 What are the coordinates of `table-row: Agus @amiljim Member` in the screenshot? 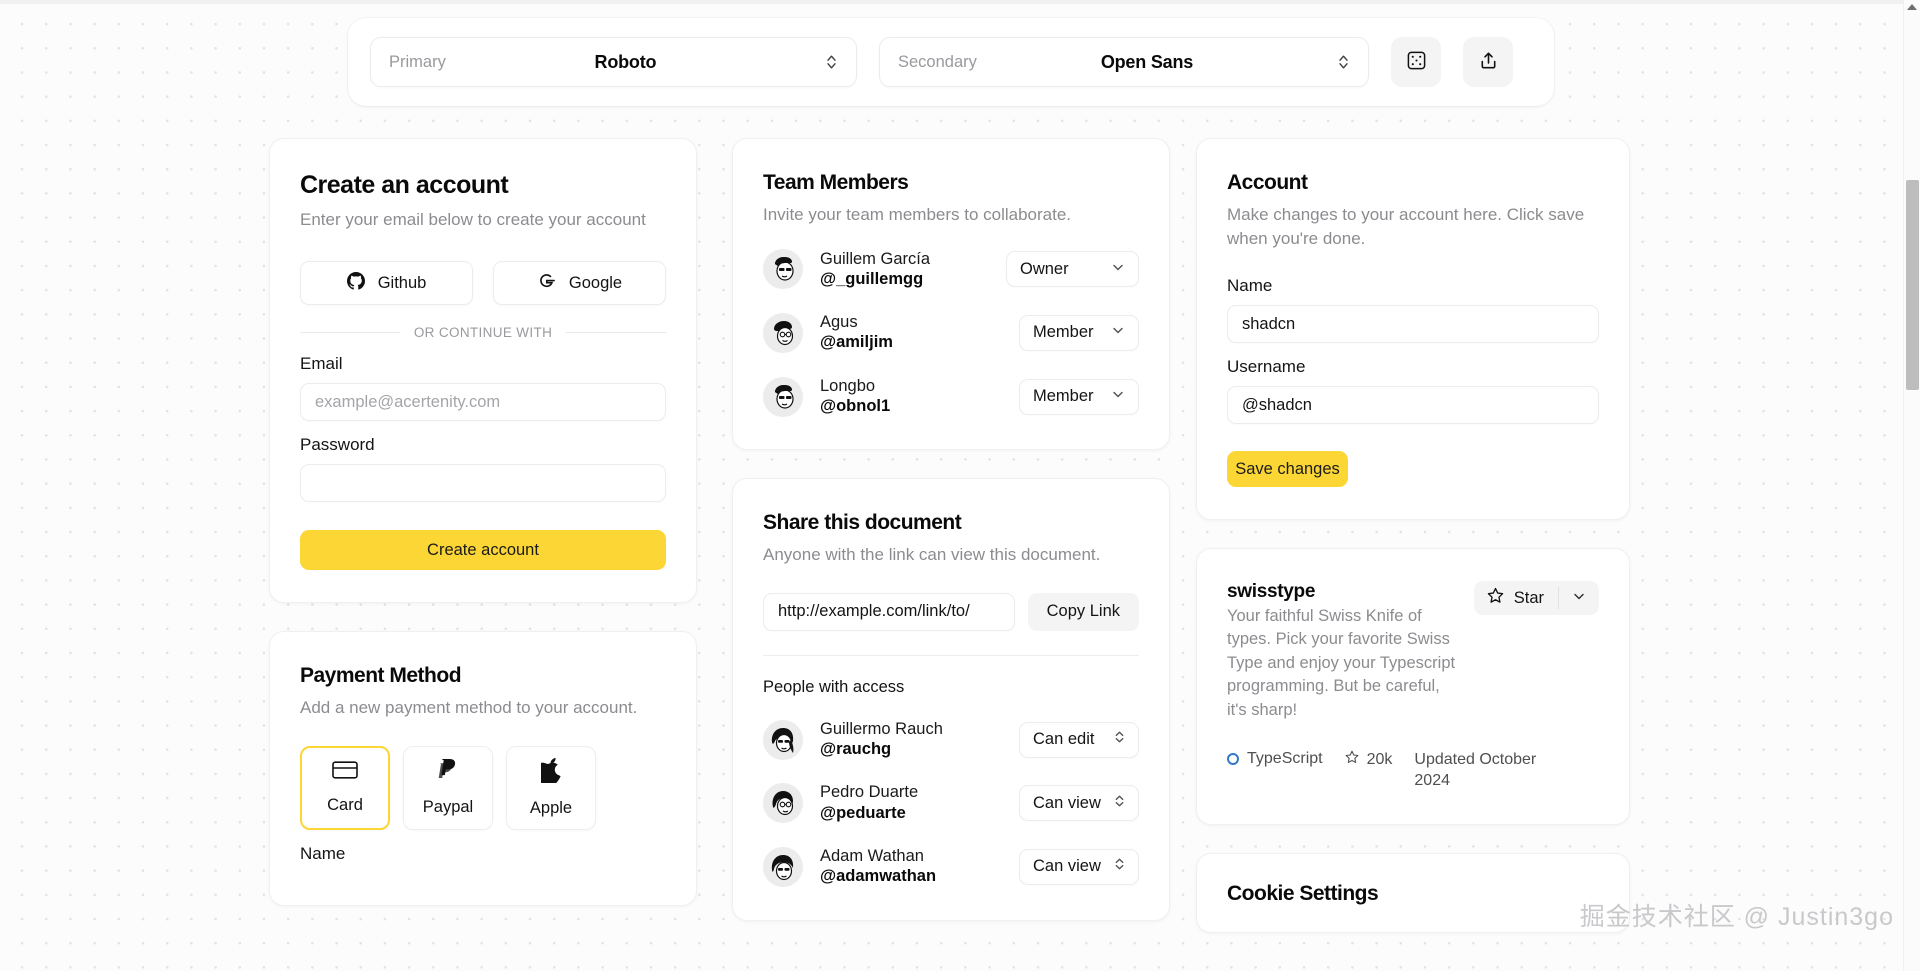 It's located at (951, 333).